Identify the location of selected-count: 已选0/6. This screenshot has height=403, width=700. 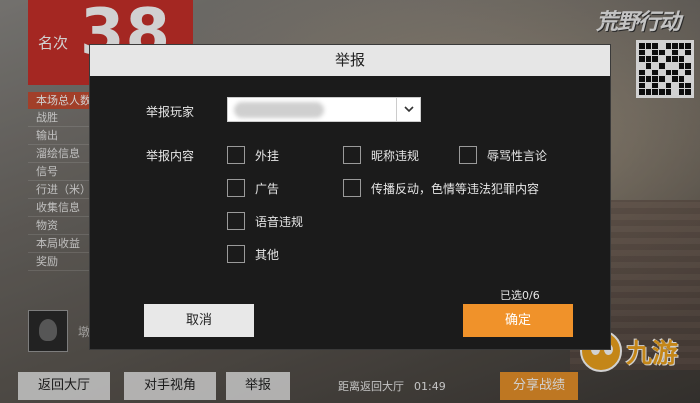
(520, 295).